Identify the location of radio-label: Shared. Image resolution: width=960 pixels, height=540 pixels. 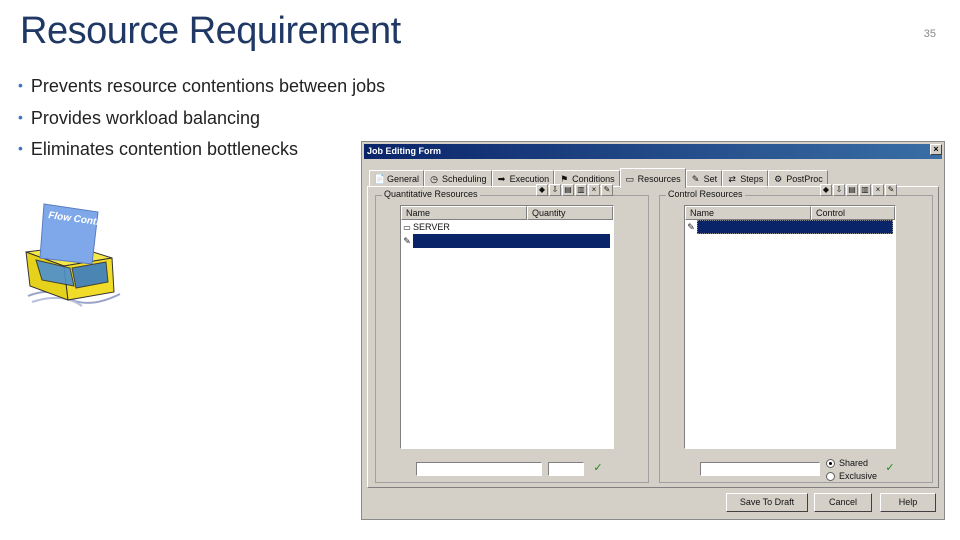
(854, 463).